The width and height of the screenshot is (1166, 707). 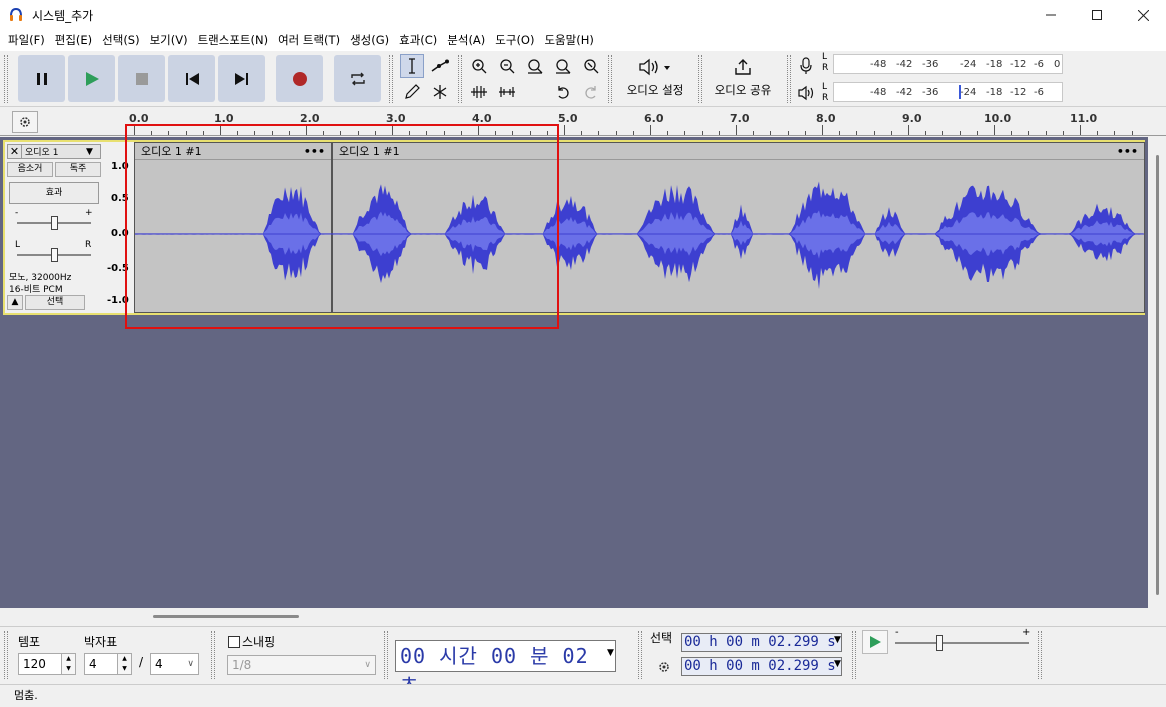 What do you see at coordinates (309, 40) in the screenshot?
I see `menu-tracks: 여러 트랙(T)` at bounding box center [309, 40].